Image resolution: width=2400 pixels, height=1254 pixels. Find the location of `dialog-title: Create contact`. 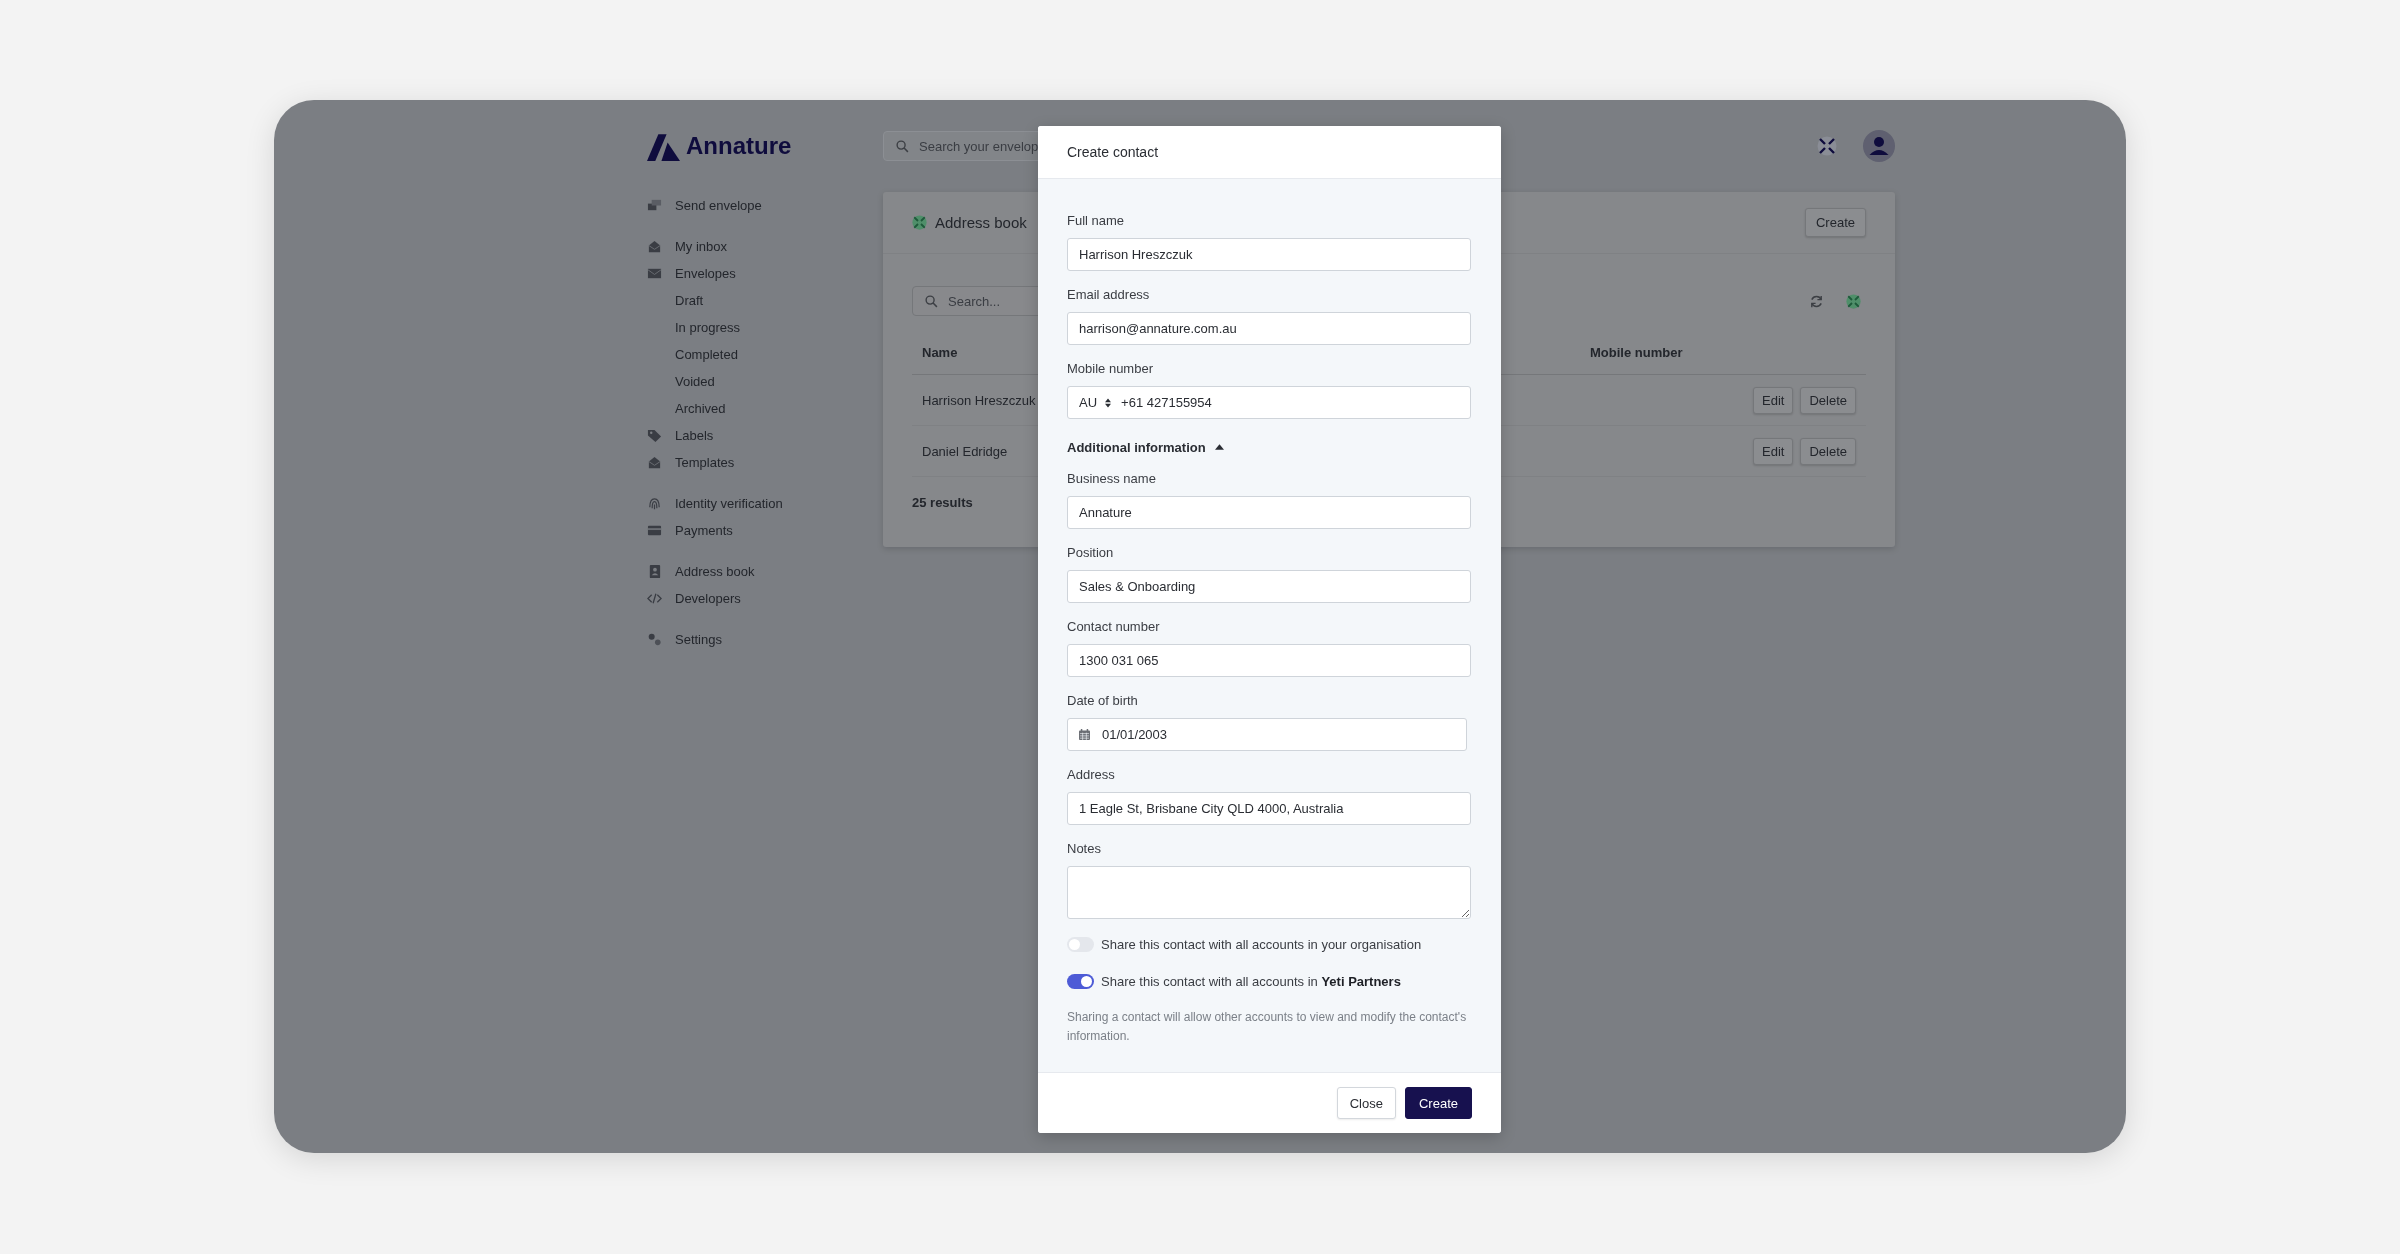

dialog-title: Create contact is located at coordinates (1113, 152).